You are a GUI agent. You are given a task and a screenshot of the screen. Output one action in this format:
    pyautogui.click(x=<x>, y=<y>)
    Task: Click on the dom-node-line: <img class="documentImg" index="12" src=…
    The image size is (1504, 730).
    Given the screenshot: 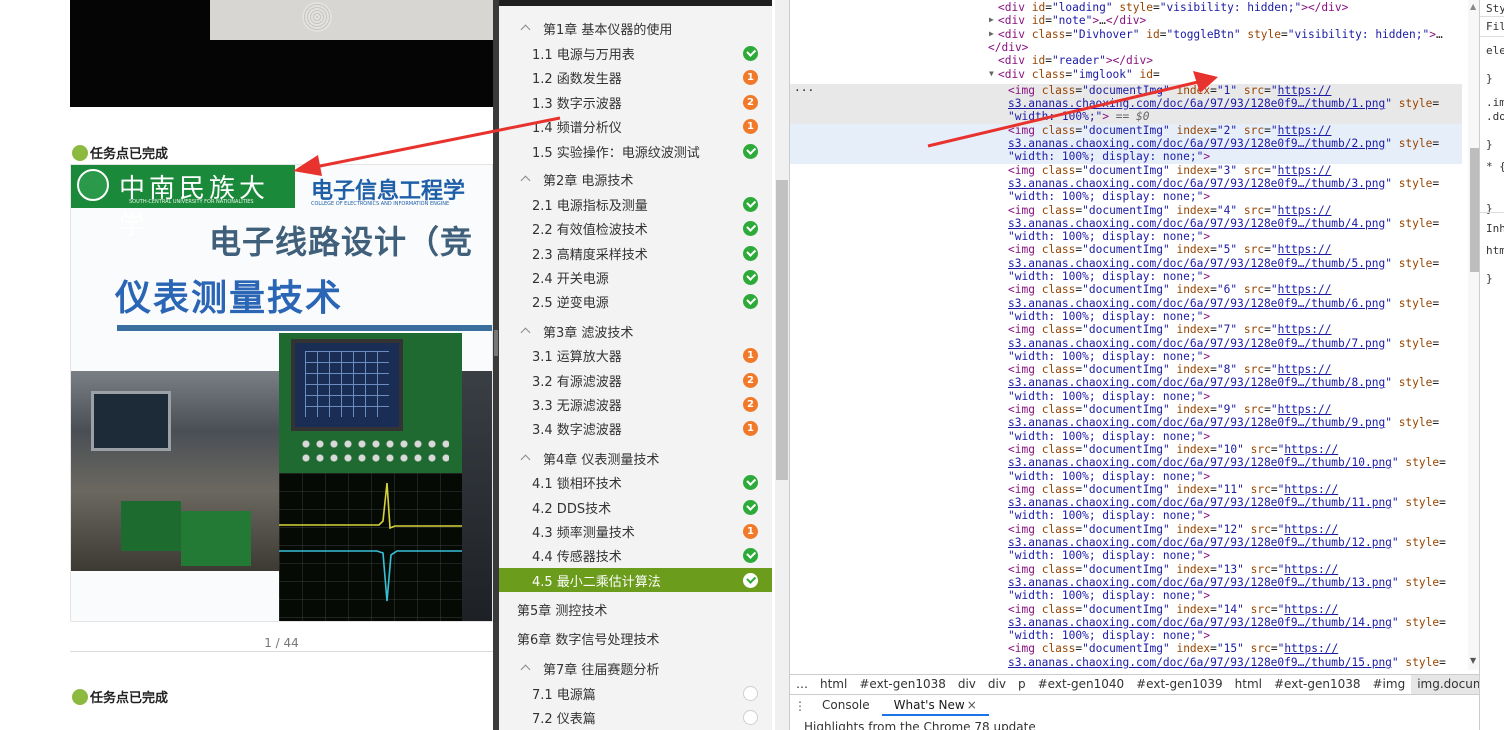 What is the action you would take?
    pyautogui.click(x=1126, y=529)
    